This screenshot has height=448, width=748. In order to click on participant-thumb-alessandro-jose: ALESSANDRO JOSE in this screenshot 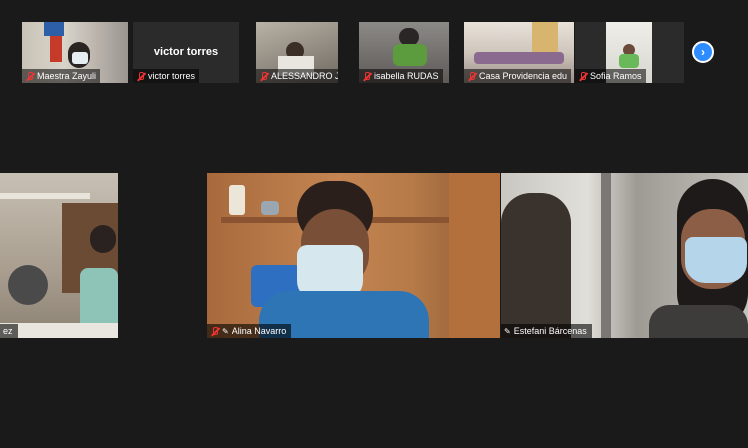, I will do `click(297, 52)`.